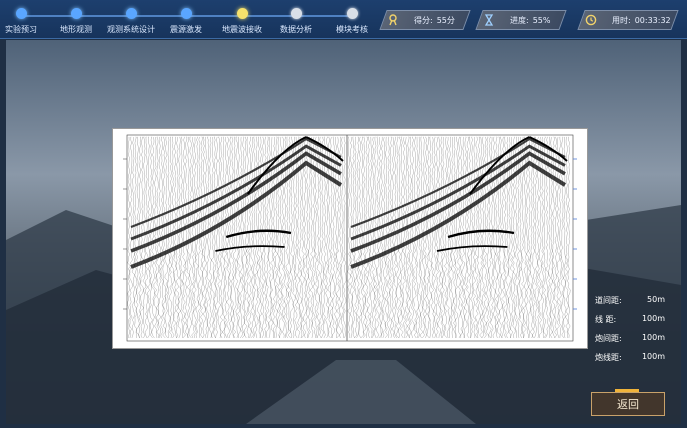 The image size is (687, 428). What do you see at coordinates (242, 13) in the screenshot?
I see `step-dot-current` at bounding box center [242, 13].